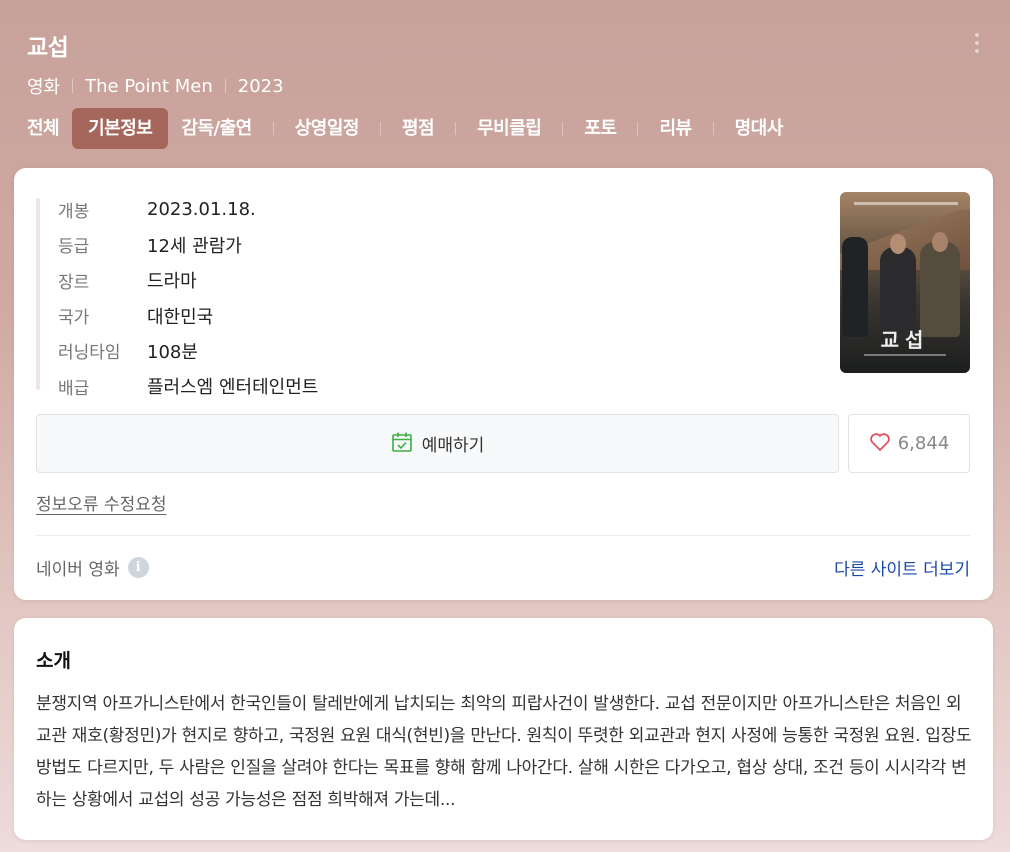 The image size is (1010, 852). Describe the element at coordinates (453, 446) in the screenshot. I see `reserve-label: 예매하기` at that location.